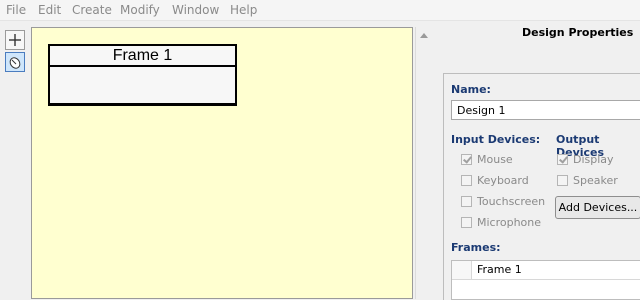 Image resolution: width=640 pixels, height=300 pixels. Describe the element at coordinates (16, 10) in the screenshot. I see `menu-file: File` at that location.